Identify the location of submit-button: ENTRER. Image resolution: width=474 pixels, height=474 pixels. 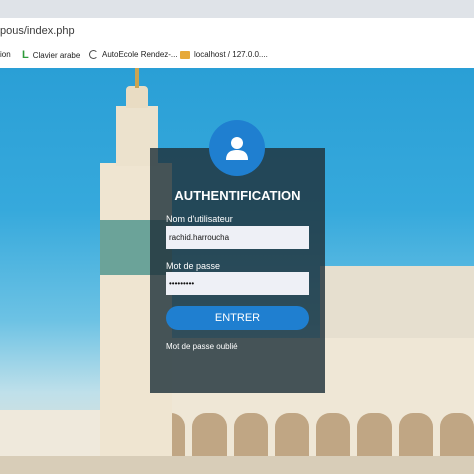
(237, 318).